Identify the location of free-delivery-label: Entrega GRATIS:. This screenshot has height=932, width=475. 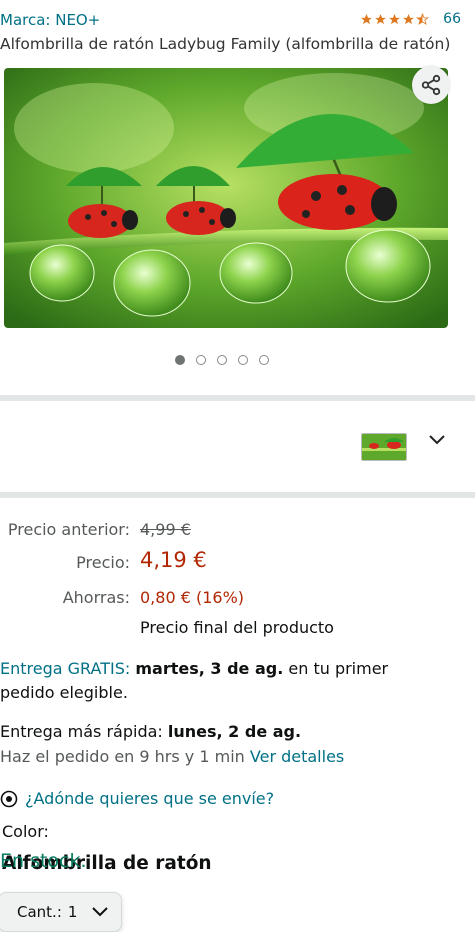
(65, 668).